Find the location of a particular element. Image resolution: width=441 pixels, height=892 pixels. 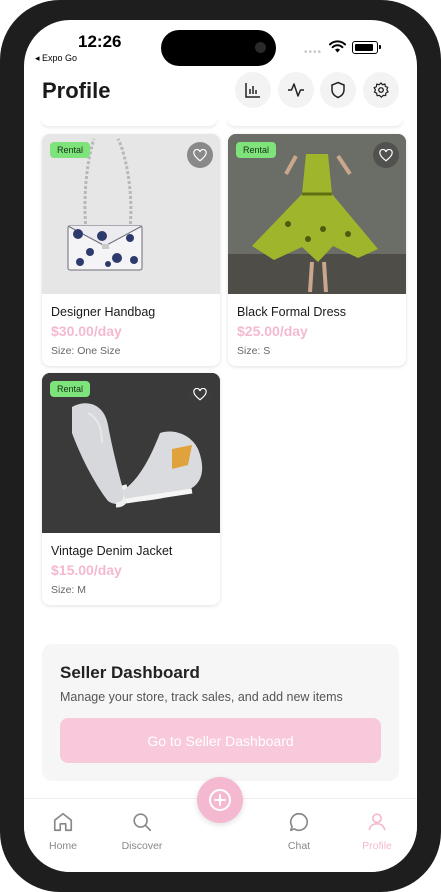

search-icon is located at coordinates (142, 822).